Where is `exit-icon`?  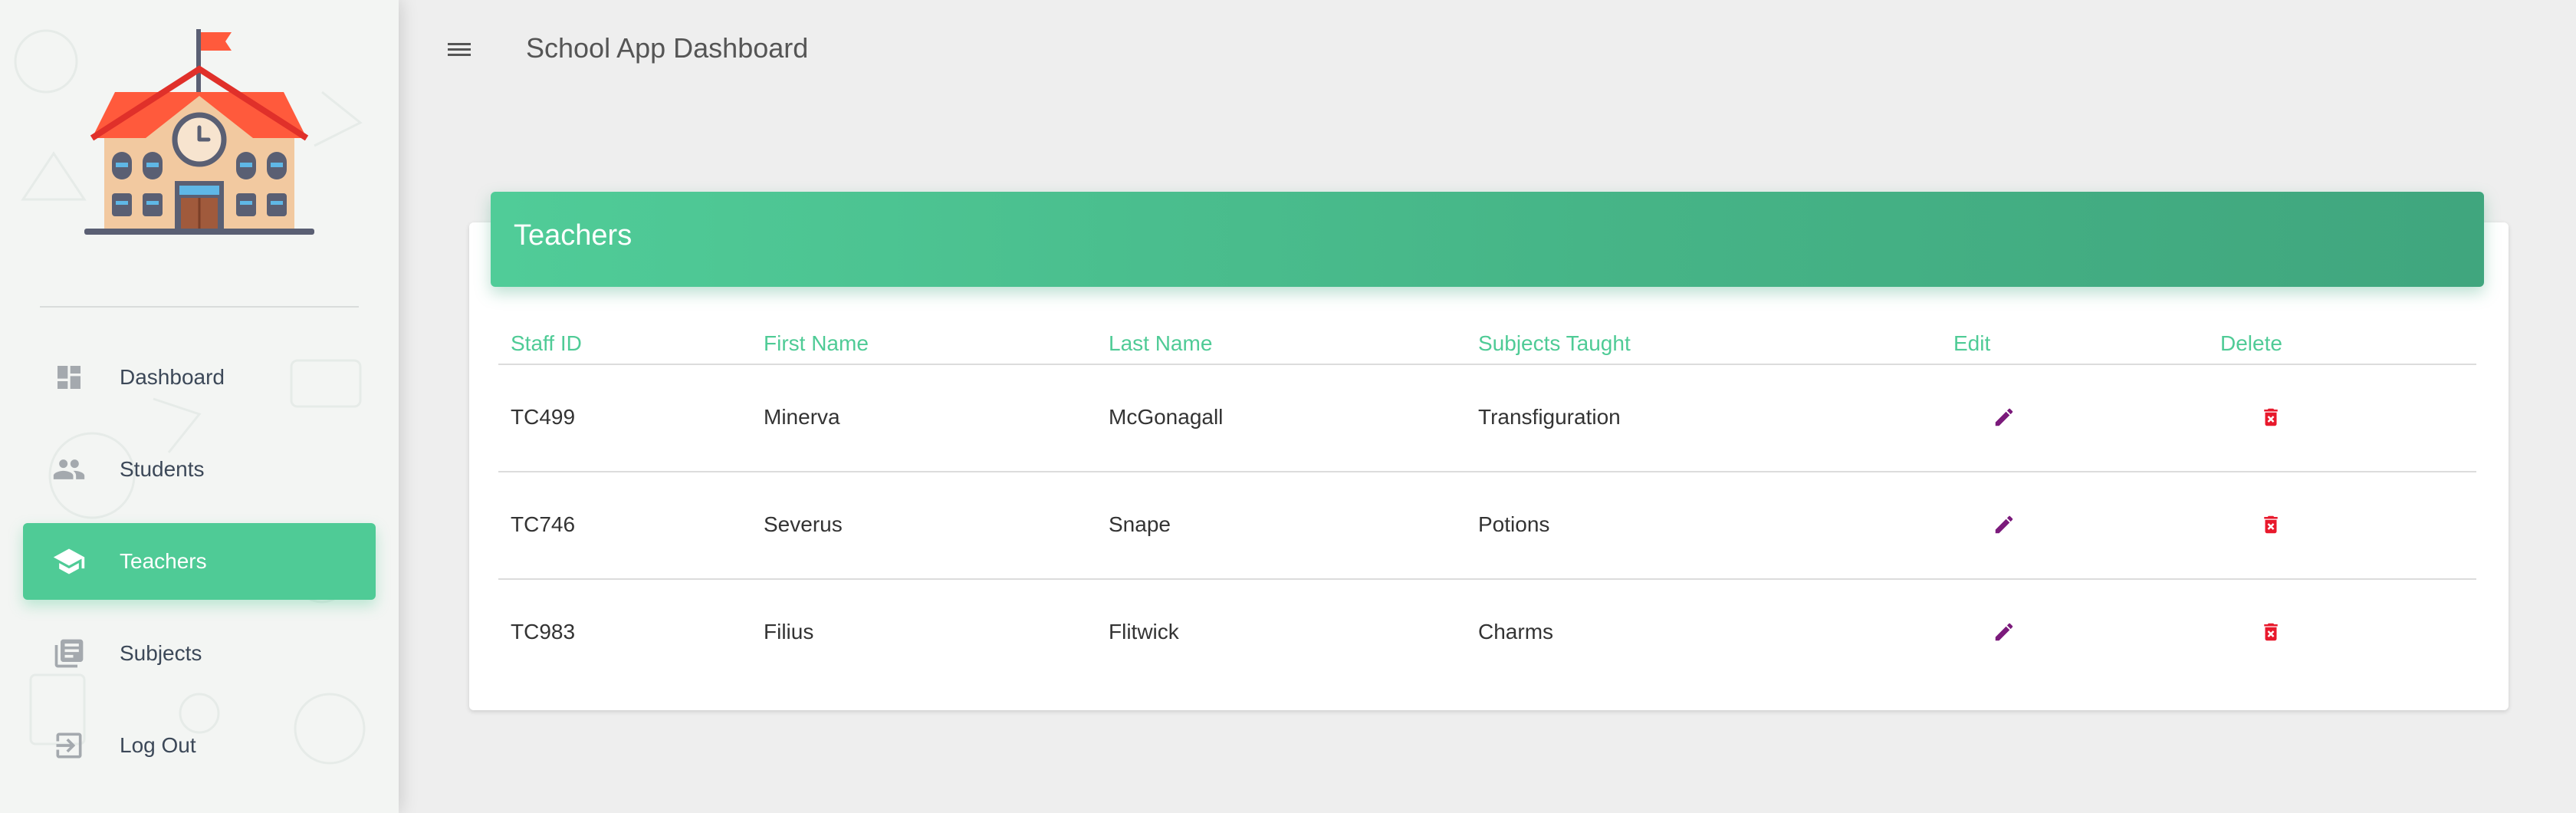
exit-icon is located at coordinates (69, 746).